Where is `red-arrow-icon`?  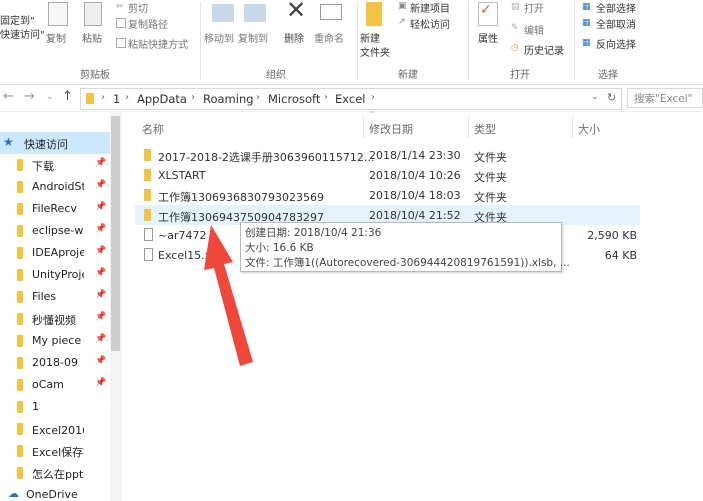 red-arrow-icon is located at coordinates (228, 295).